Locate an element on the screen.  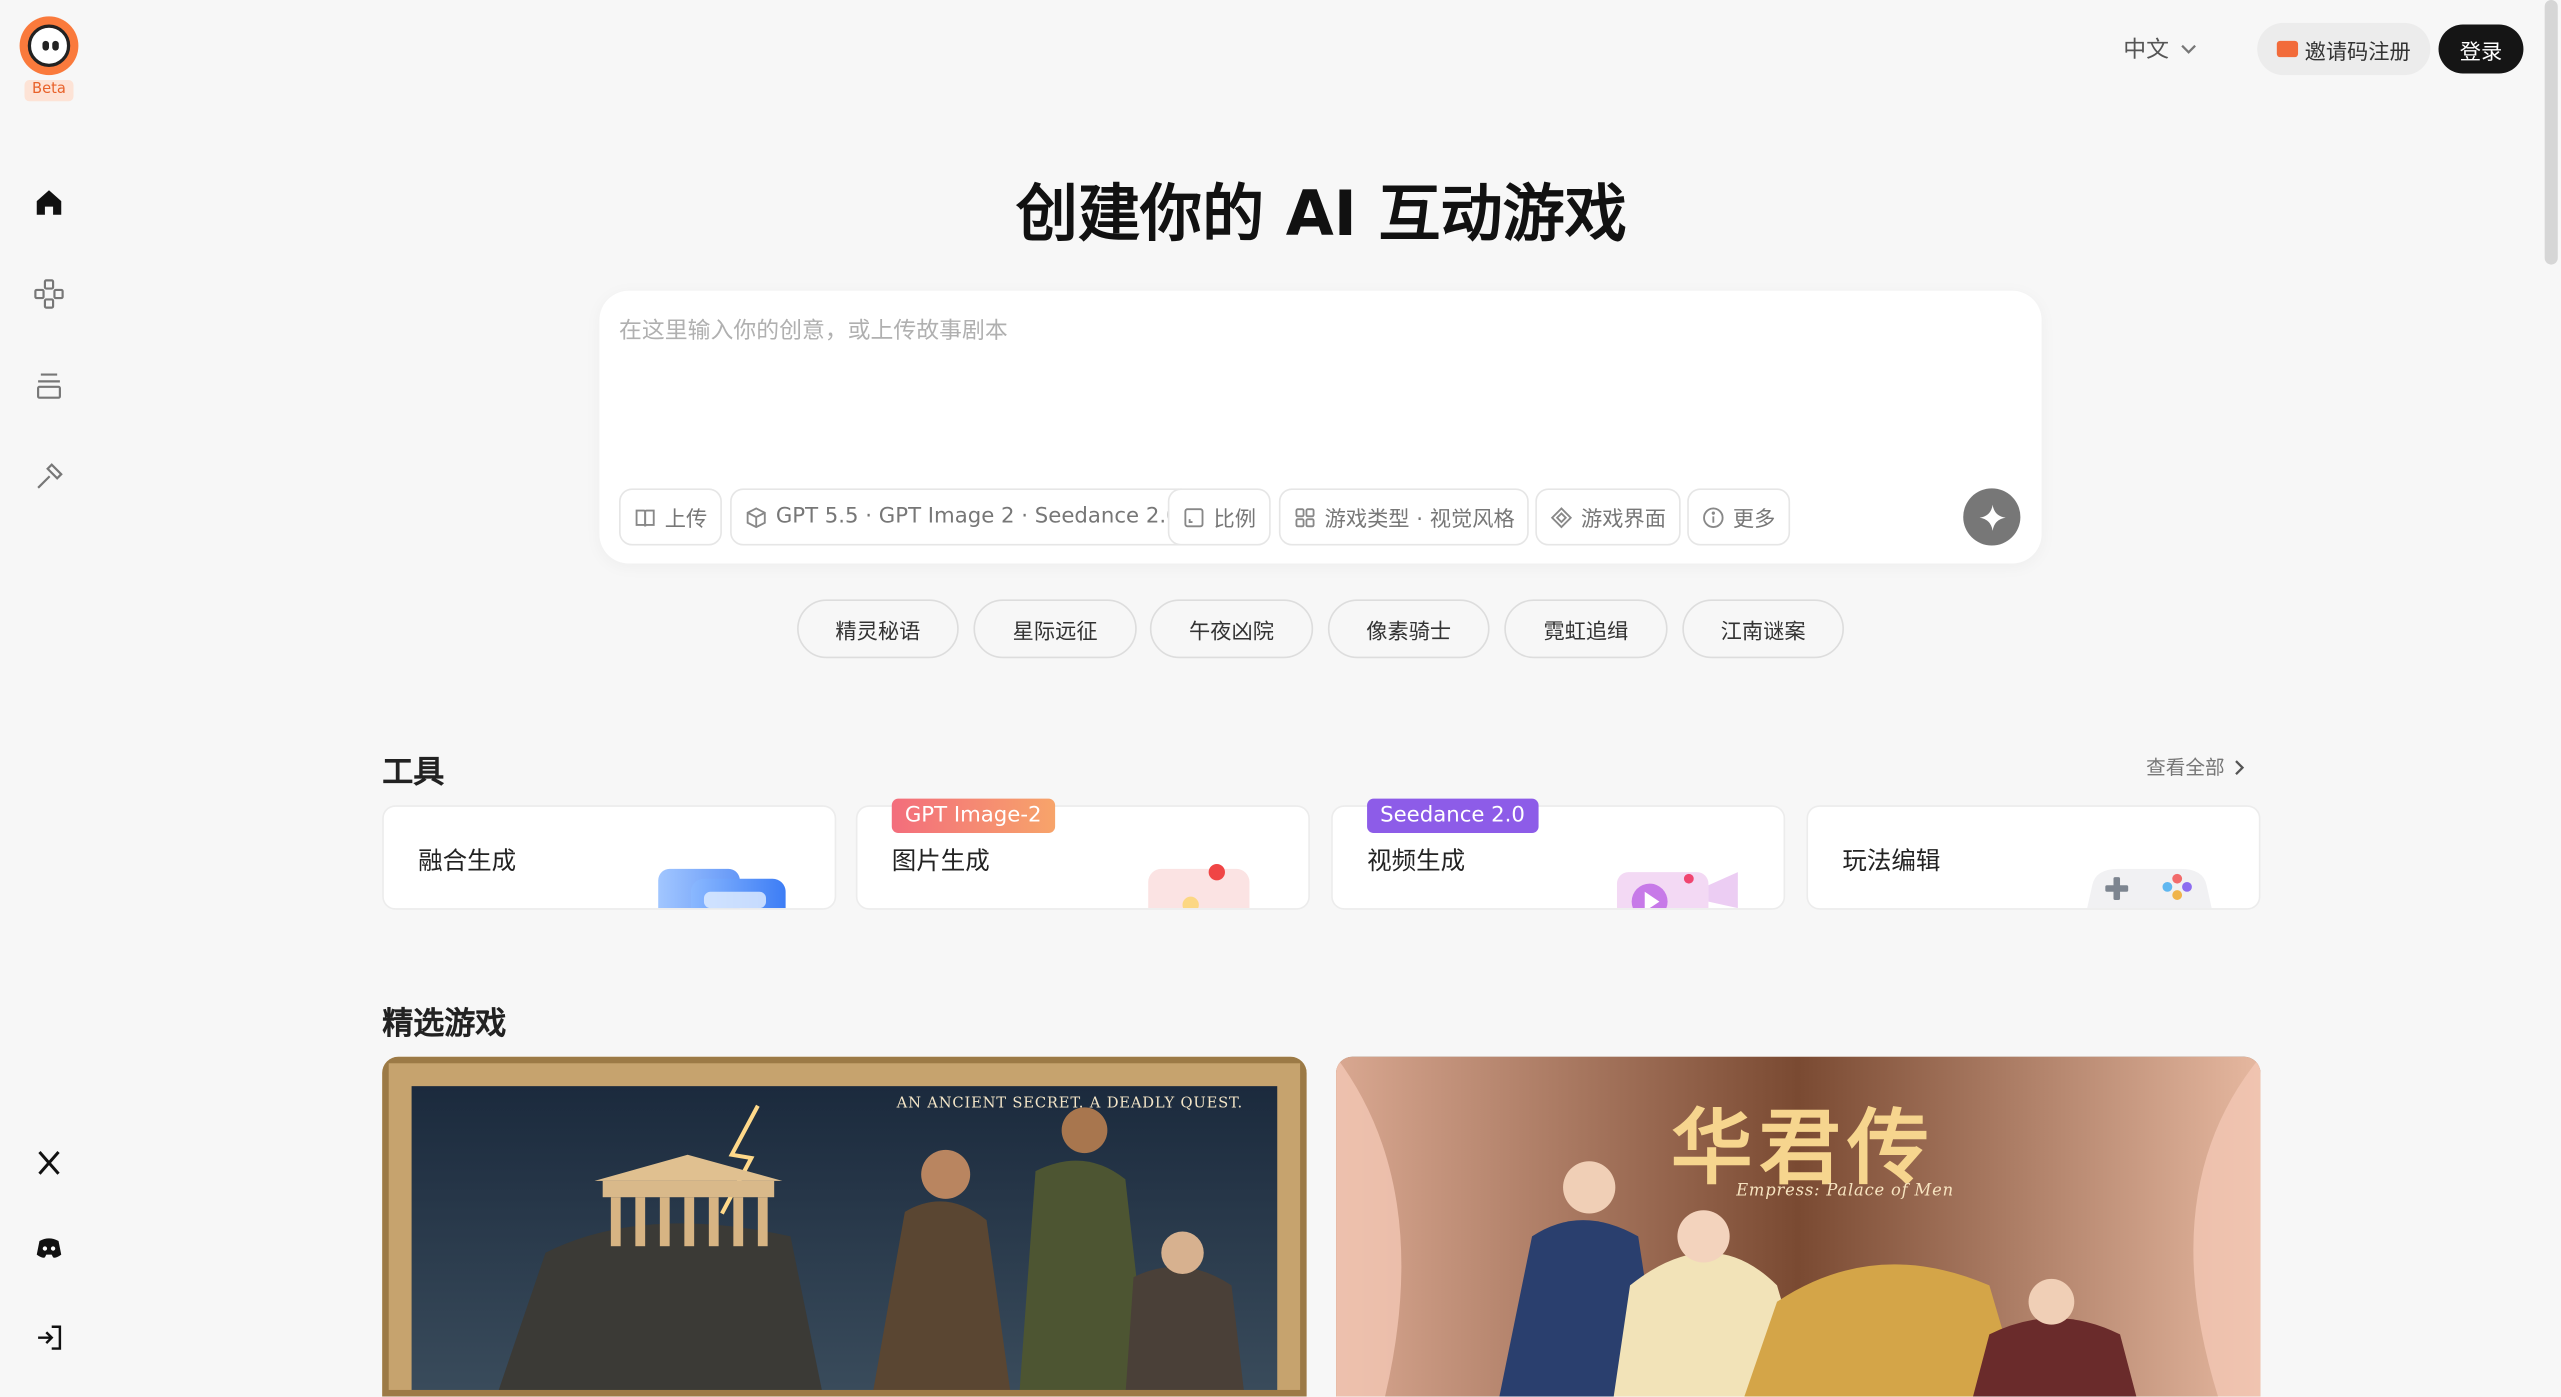
beta-badge: Beta is located at coordinates (49, 91).